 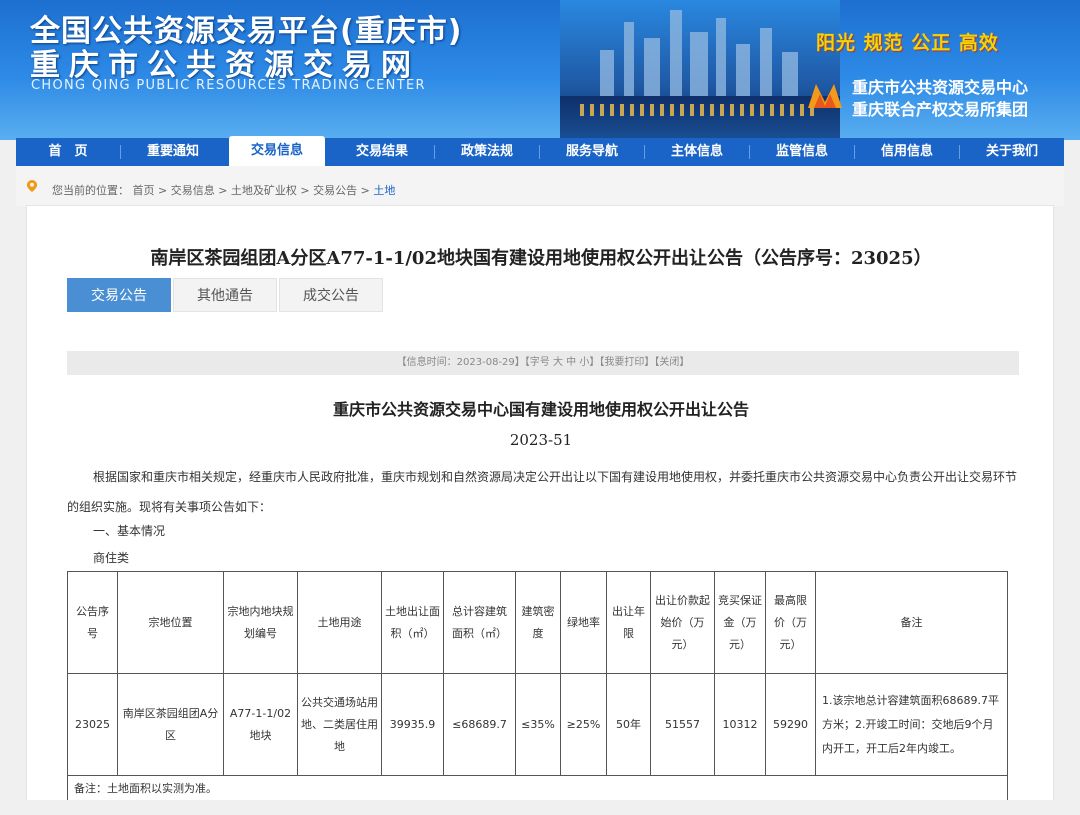 What do you see at coordinates (260, 622) in the screenshot?
I see `table-header: 宗地内地块规划编号` at bounding box center [260, 622].